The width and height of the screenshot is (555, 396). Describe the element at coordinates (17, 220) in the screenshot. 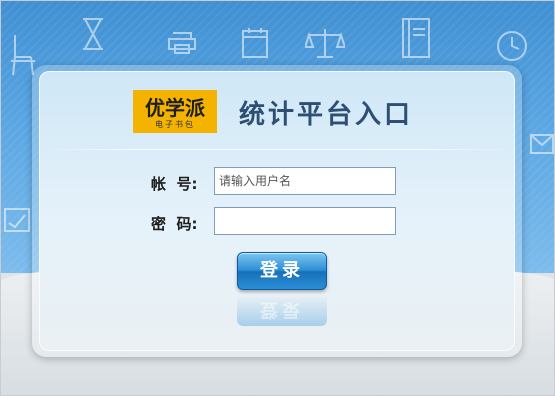

I see `board-icon` at that location.